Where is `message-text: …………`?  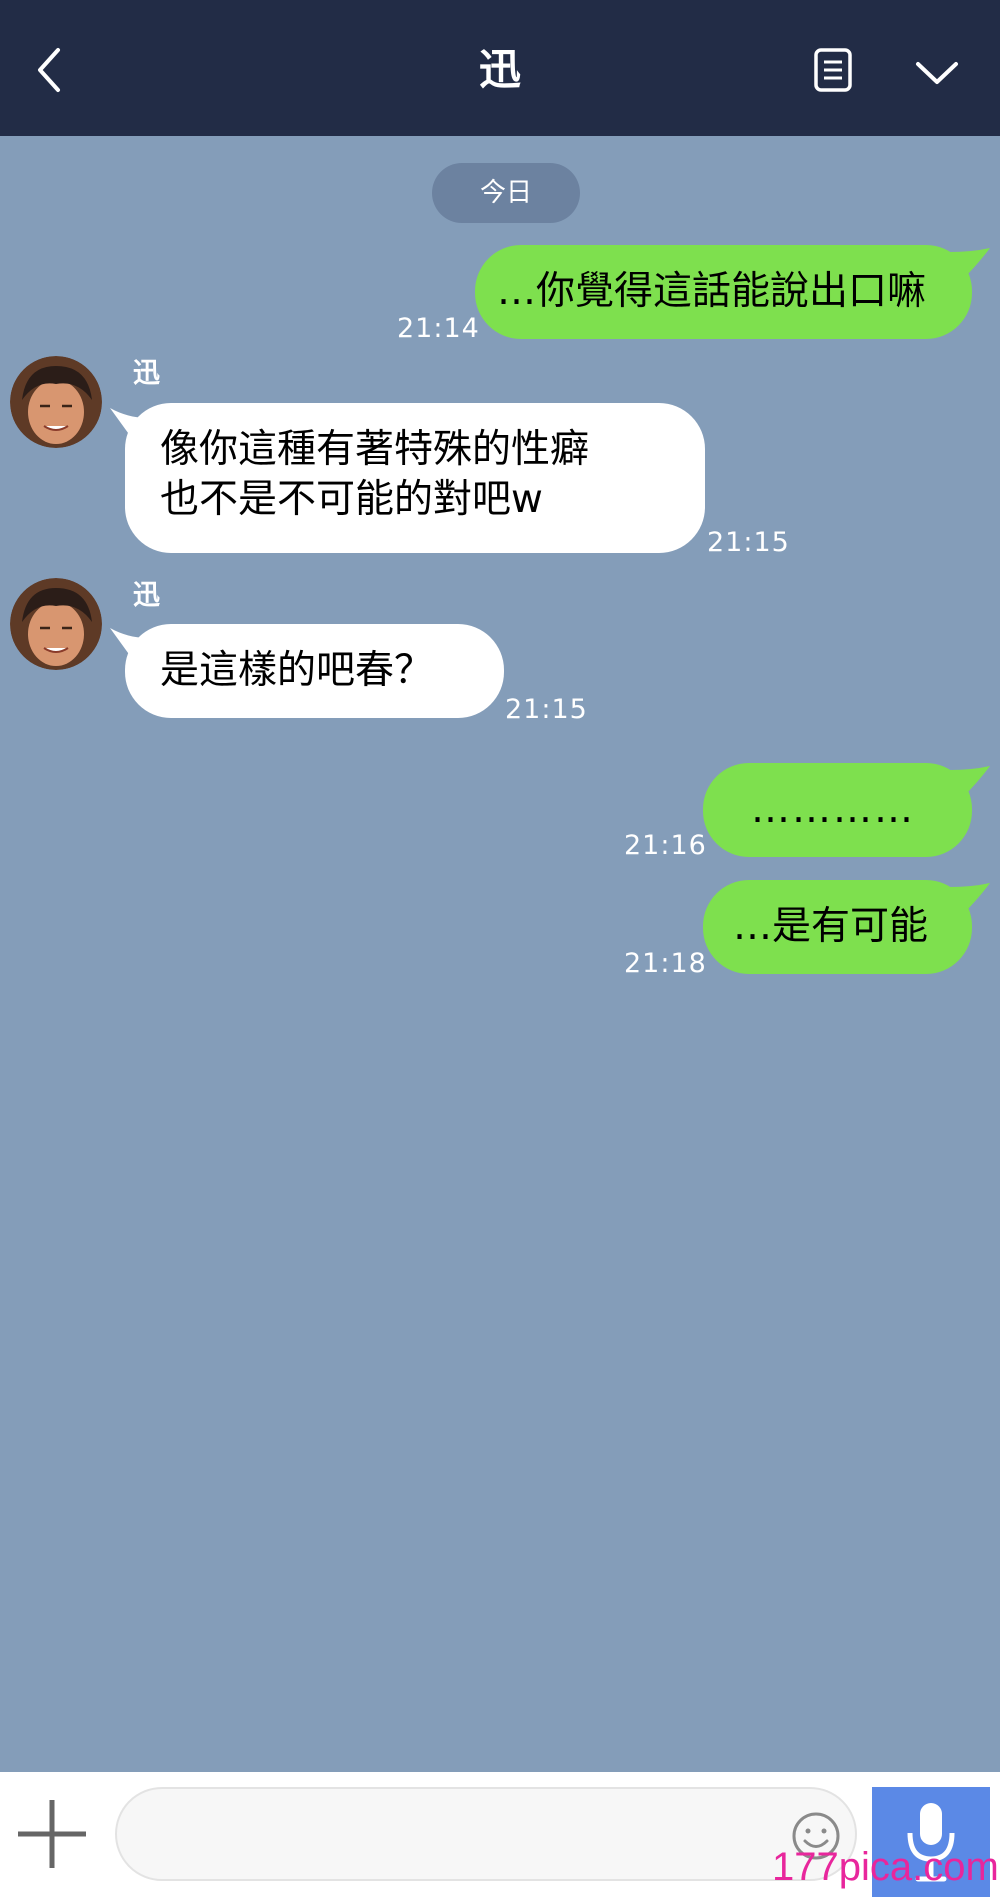 message-text: ………… is located at coordinates (833, 809).